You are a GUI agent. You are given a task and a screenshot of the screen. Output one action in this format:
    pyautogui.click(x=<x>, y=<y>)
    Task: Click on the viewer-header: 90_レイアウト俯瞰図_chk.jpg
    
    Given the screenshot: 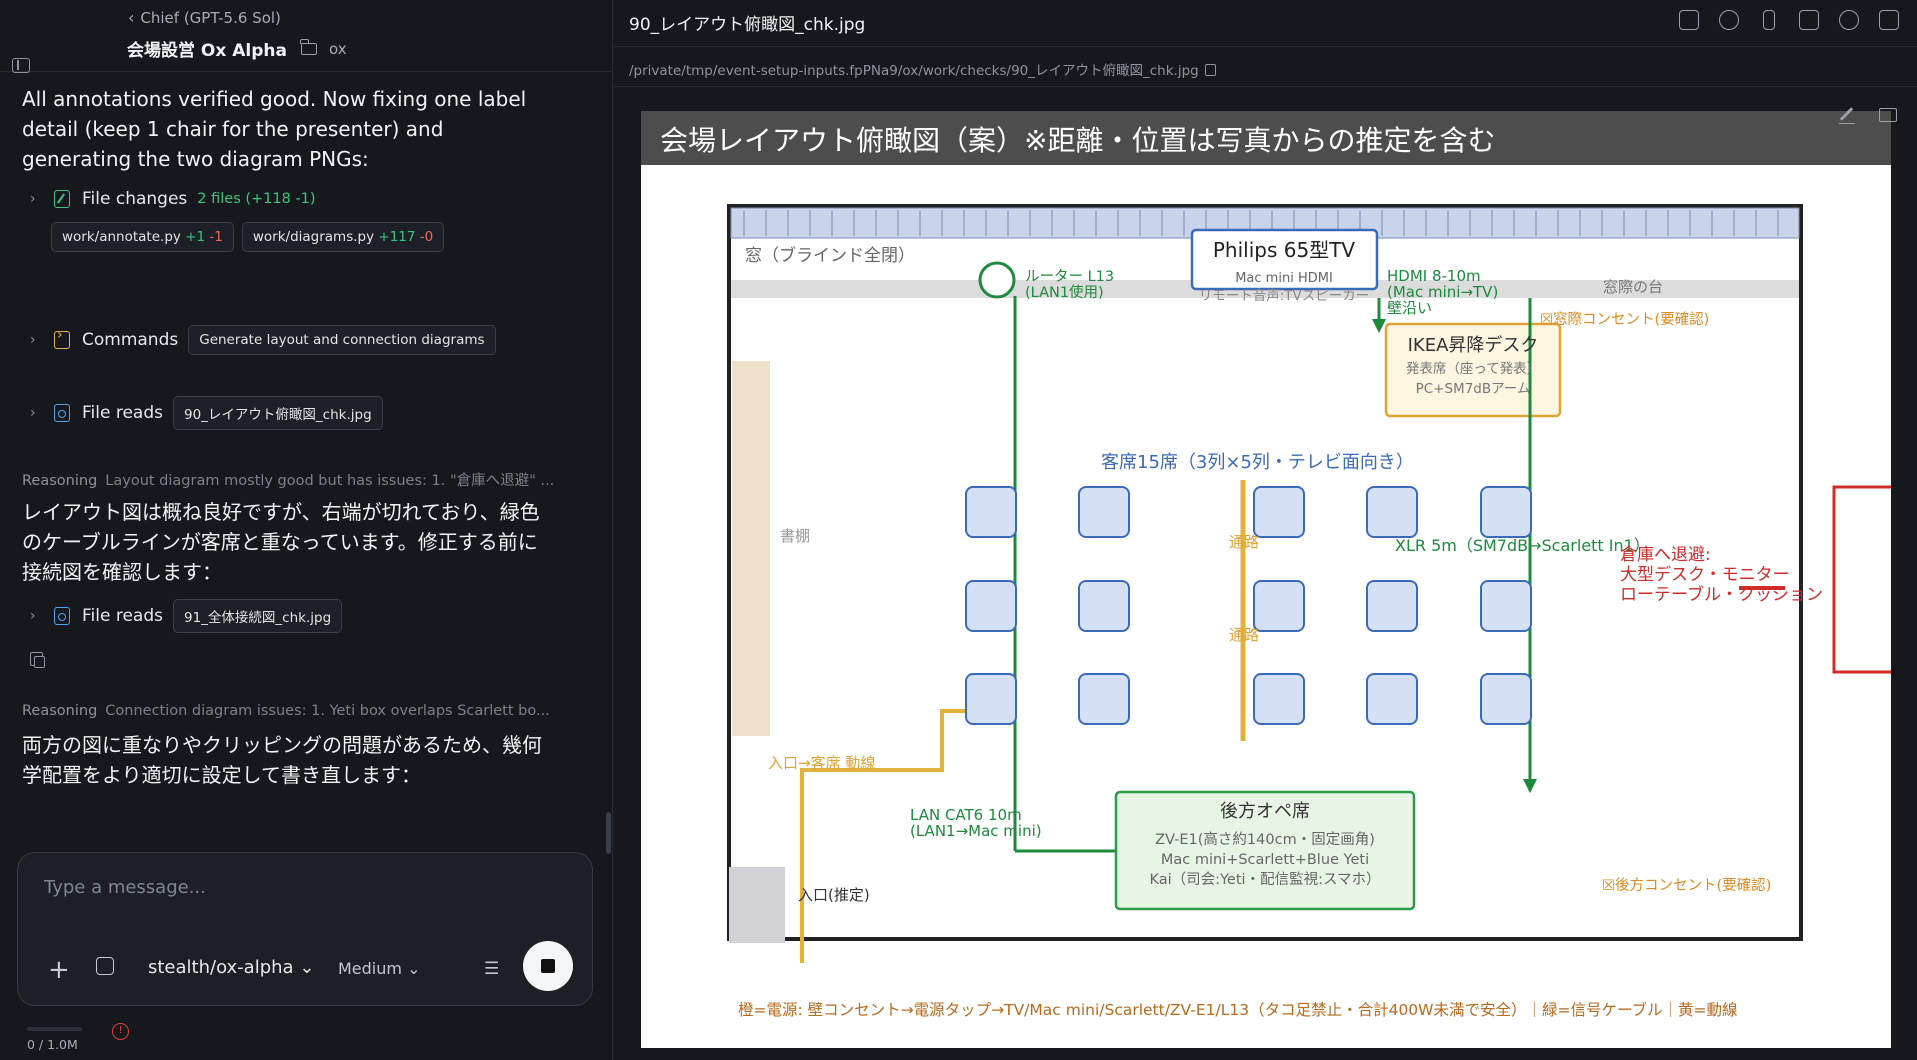 What is the action you would take?
    pyautogui.click(x=1265, y=23)
    